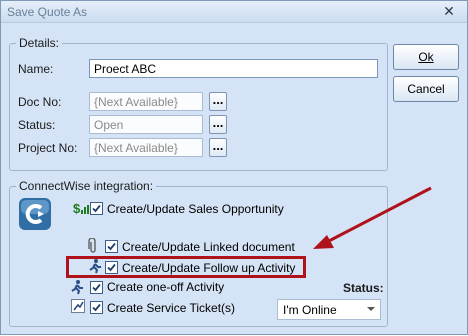 This screenshot has width=468, height=336. What do you see at coordinates (146, 124) in the screenshot?
I see `status-field` at bounding box center [146, 124].